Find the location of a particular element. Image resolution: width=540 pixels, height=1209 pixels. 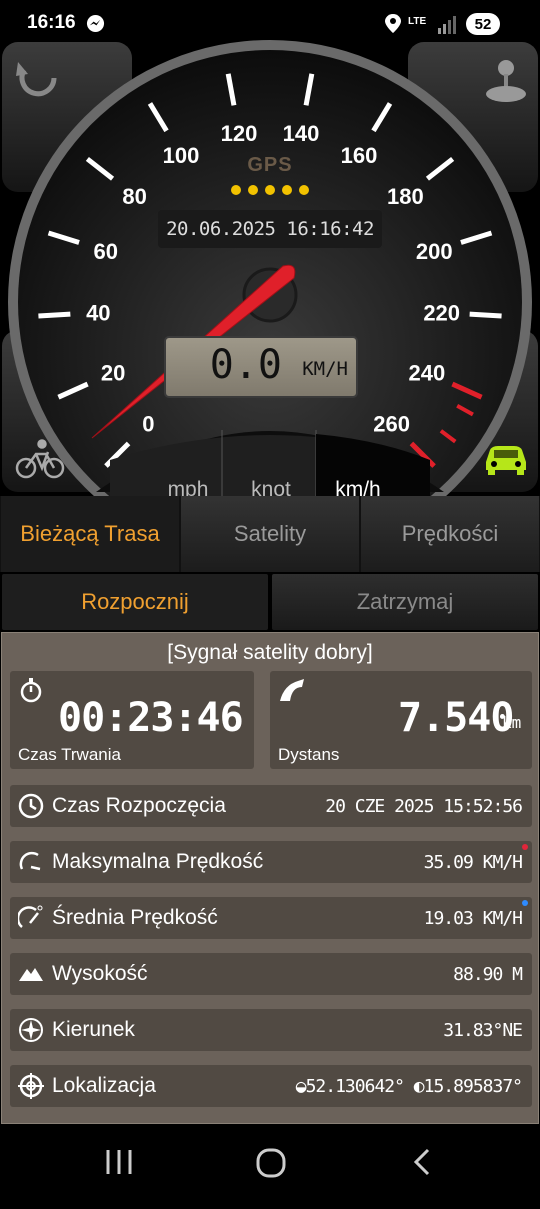

max-speed-label: Maksymalna Prędkość is located at coordinates (158, 861).